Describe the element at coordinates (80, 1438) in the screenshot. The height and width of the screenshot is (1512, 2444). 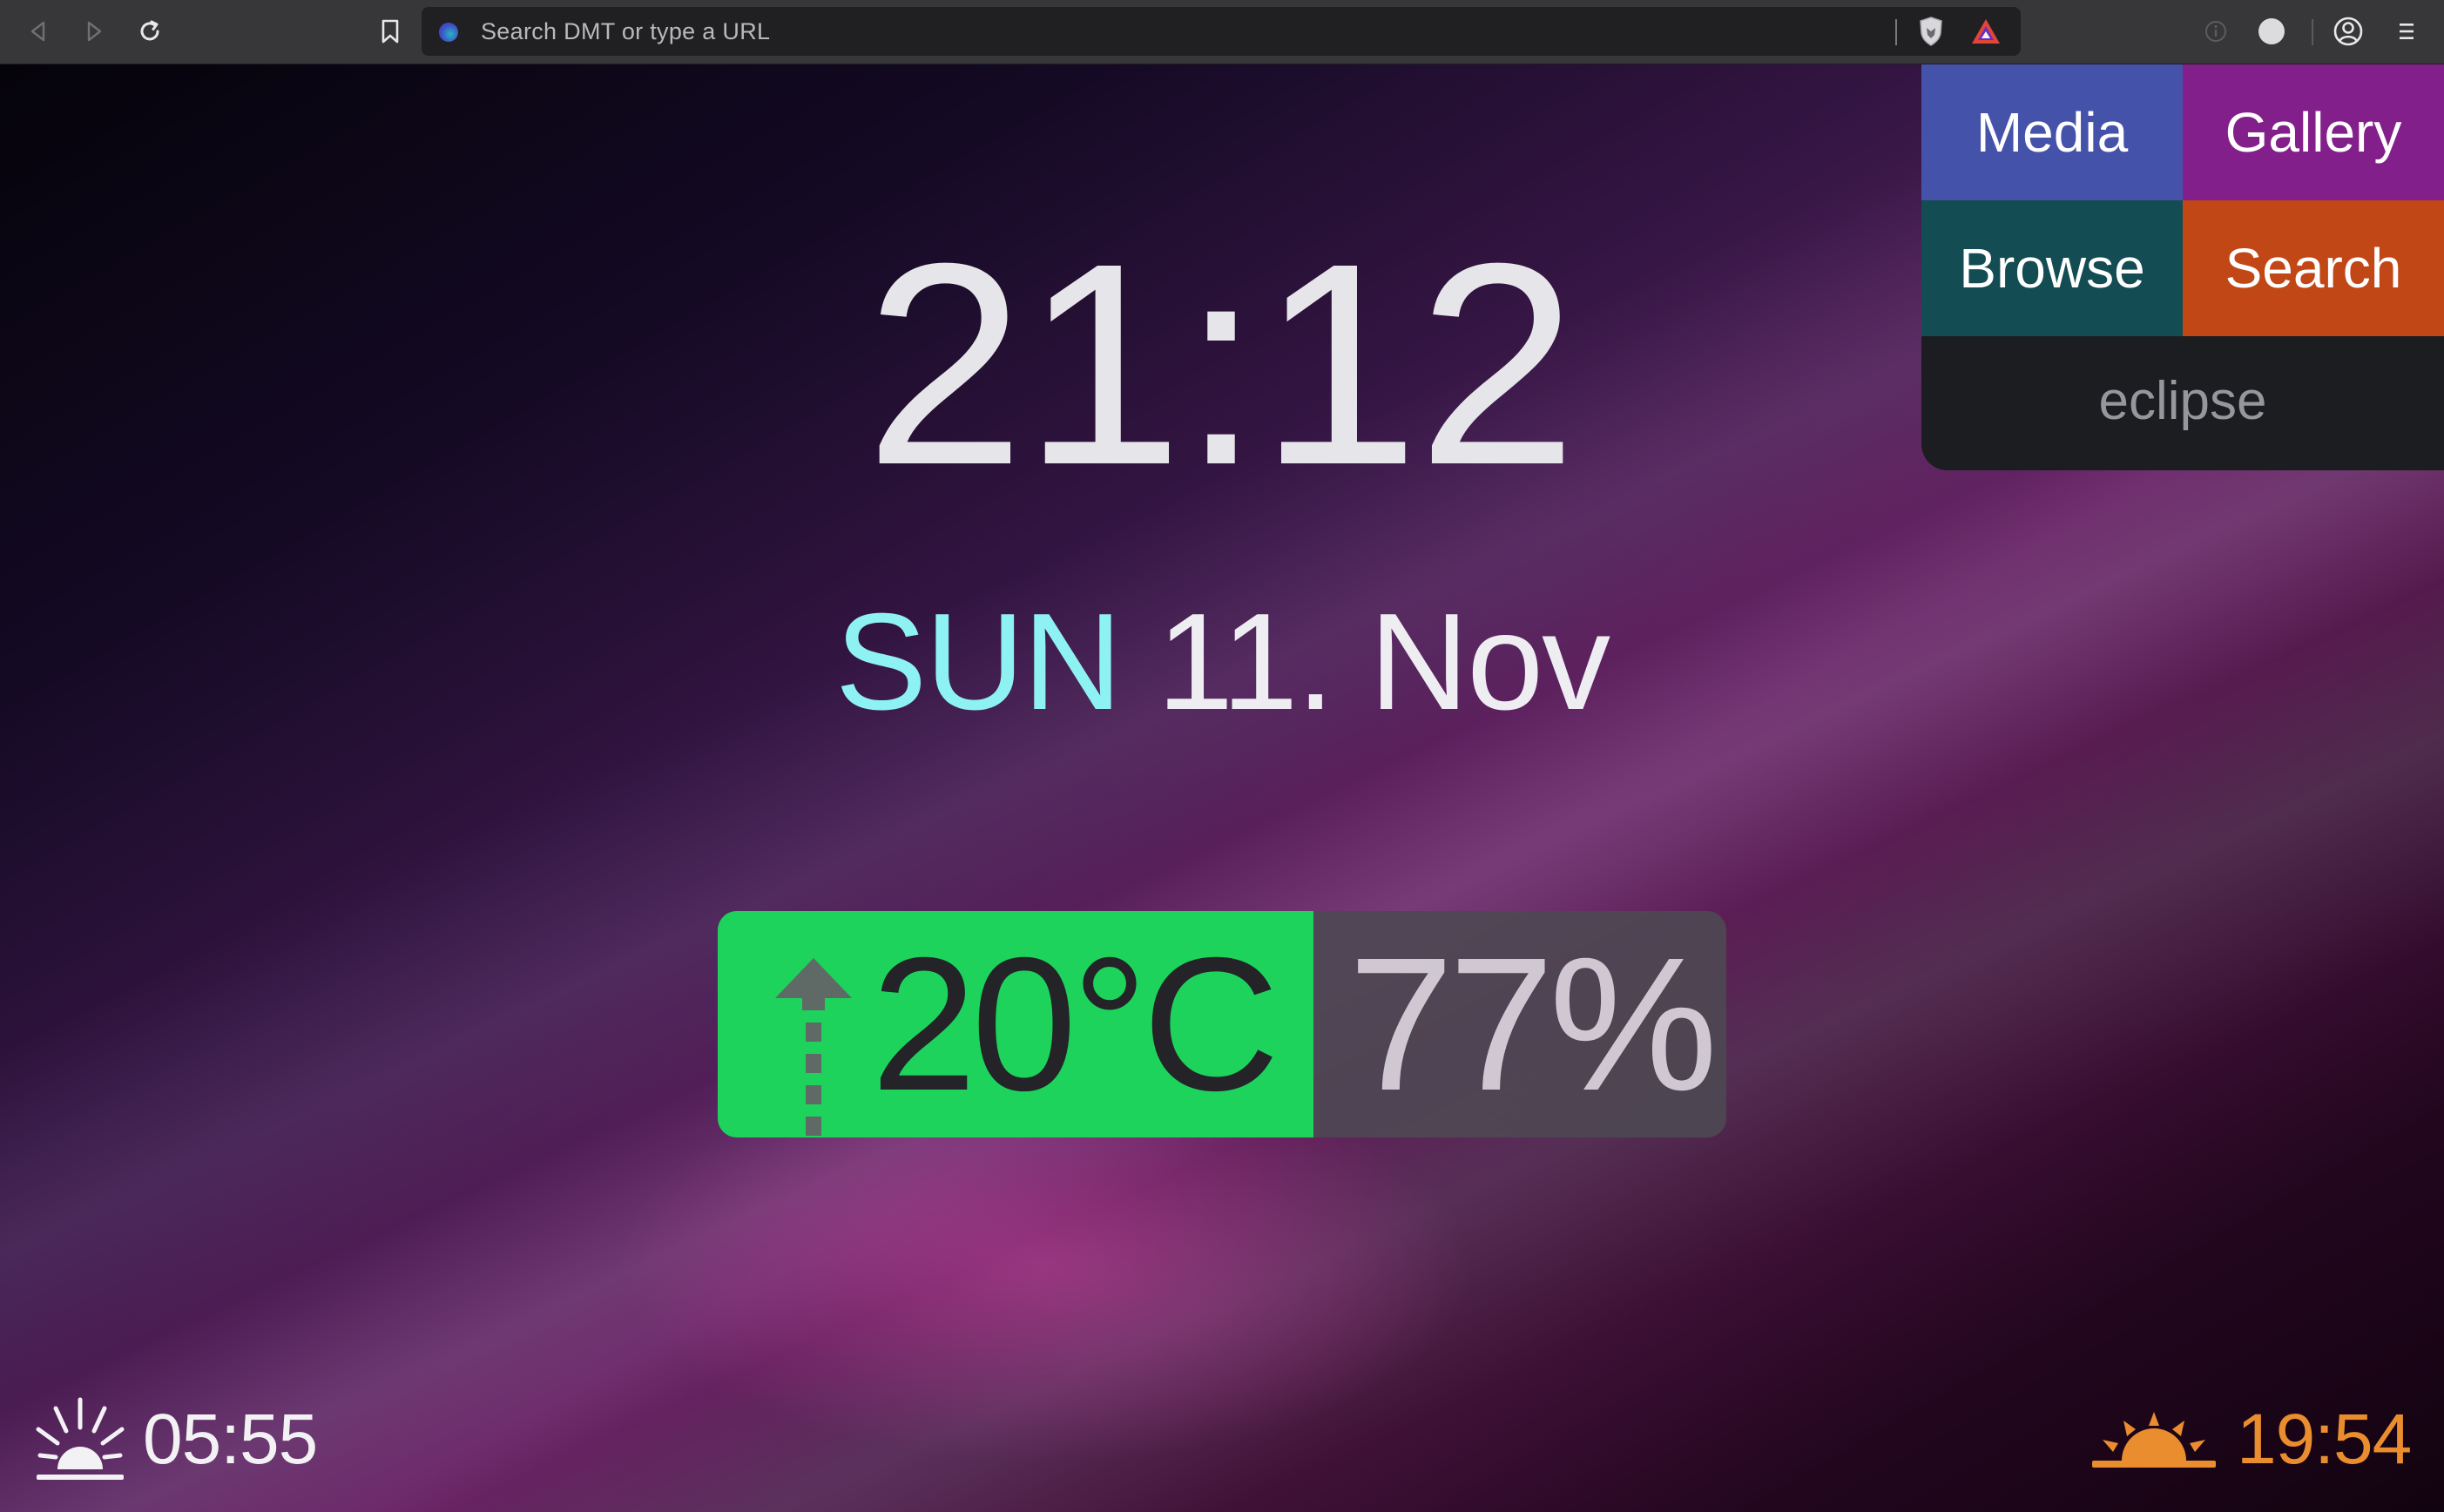
I see `sunrise-icon` at that location.